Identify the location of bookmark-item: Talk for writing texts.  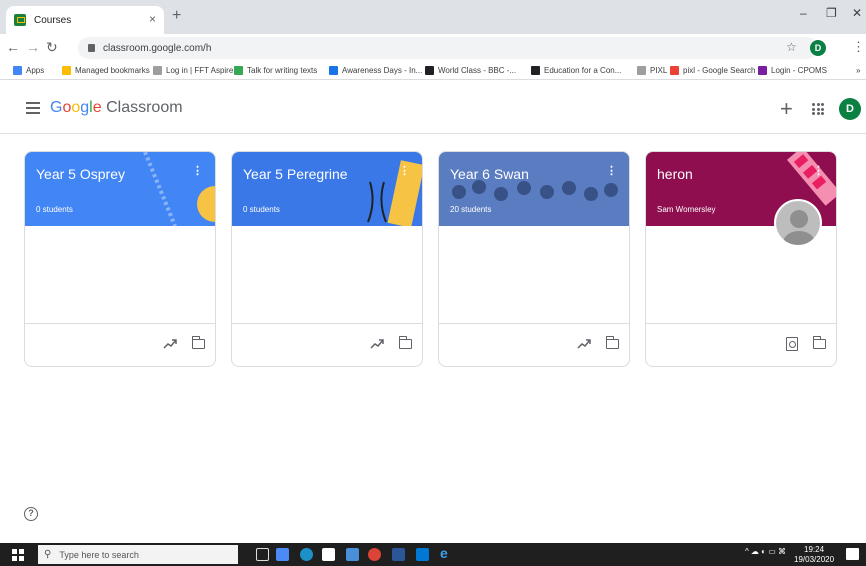
(275, 70).